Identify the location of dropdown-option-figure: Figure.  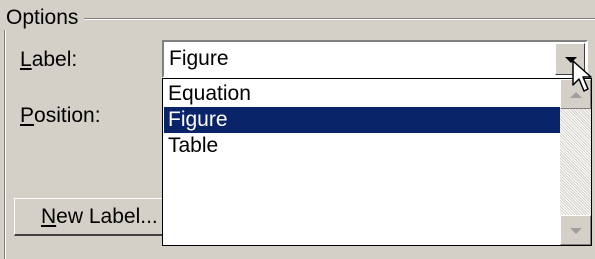
(362, 120).